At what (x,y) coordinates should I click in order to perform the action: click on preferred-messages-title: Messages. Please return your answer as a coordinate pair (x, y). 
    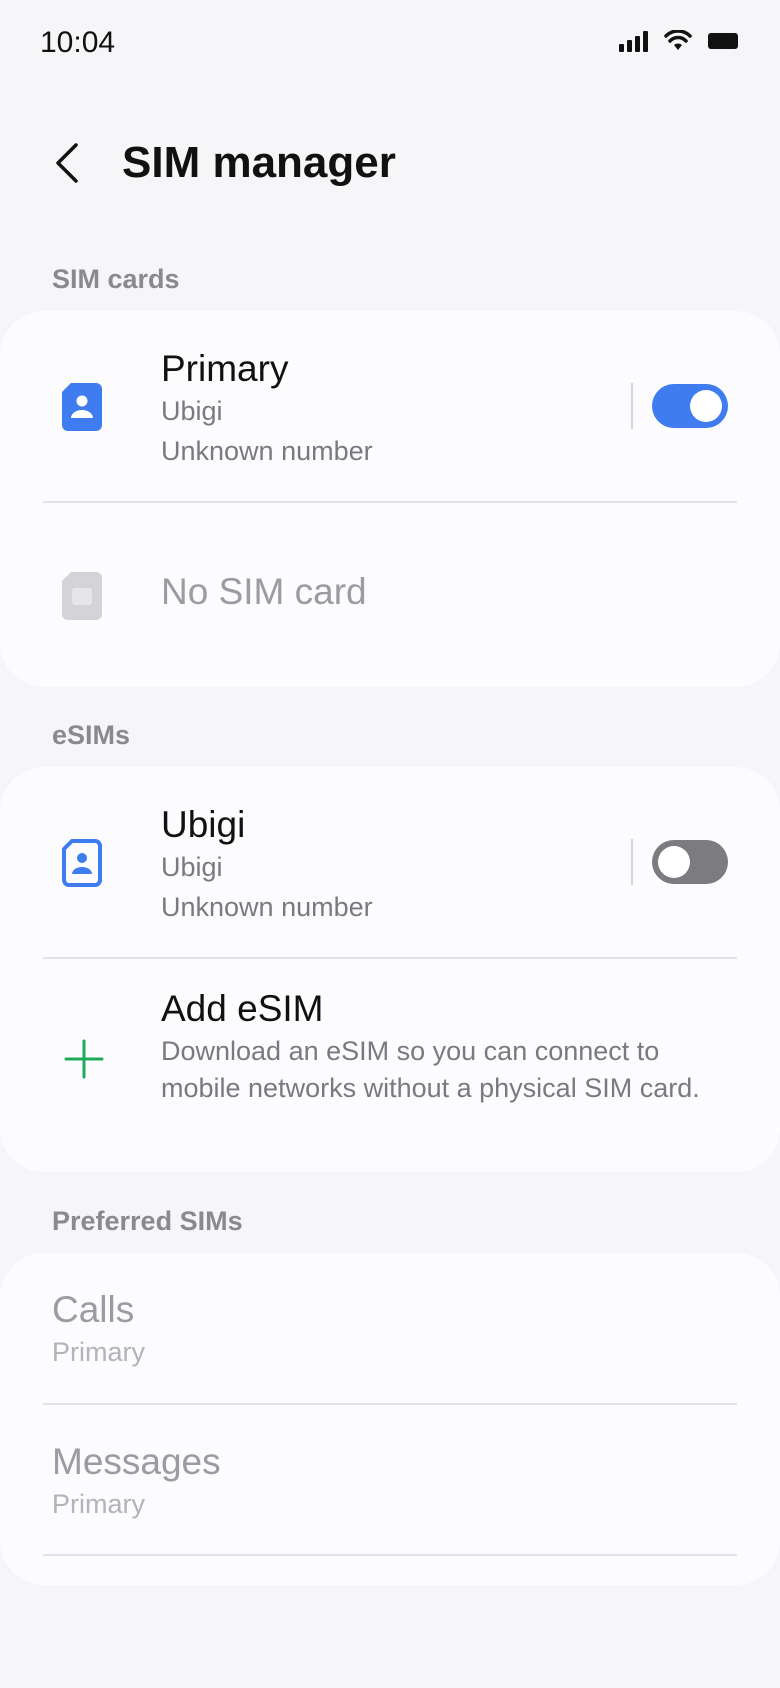
    Looking at the image, I should click on (136, 1461).